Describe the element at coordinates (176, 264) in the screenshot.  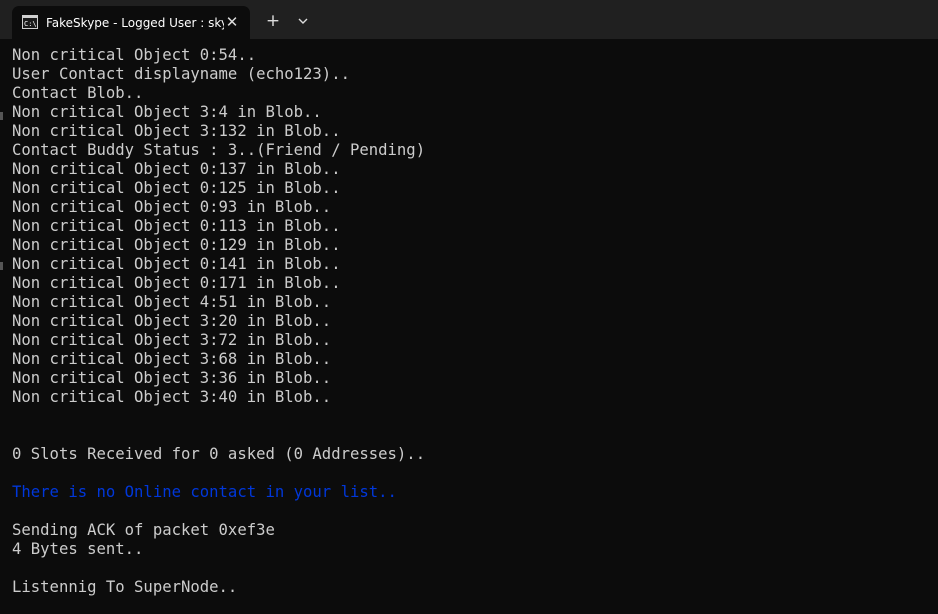
I see `console-line: Non critical Object 0:141 in Blob..` at that location.